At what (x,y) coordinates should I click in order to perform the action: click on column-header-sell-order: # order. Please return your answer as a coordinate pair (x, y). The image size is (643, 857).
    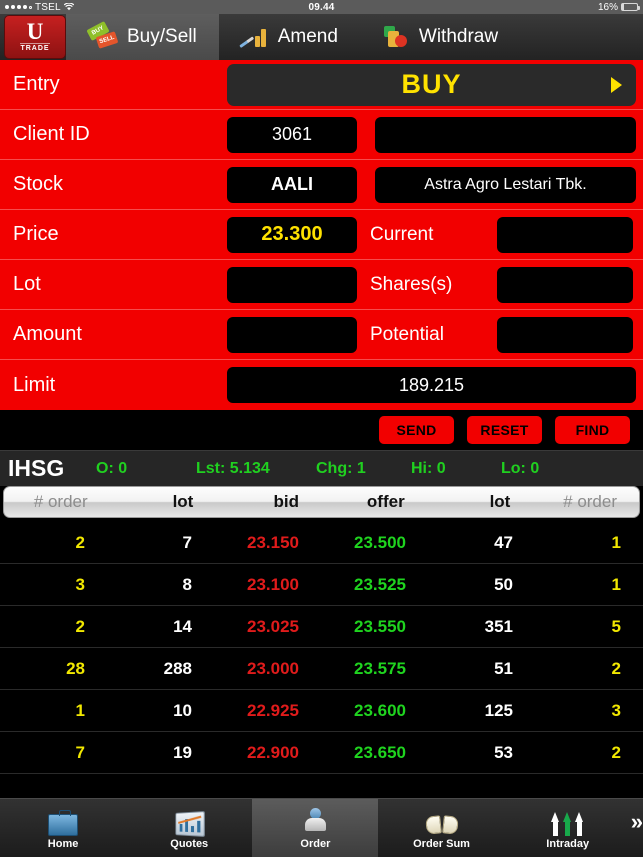
    Looking at the image, I should click on (590, 501).